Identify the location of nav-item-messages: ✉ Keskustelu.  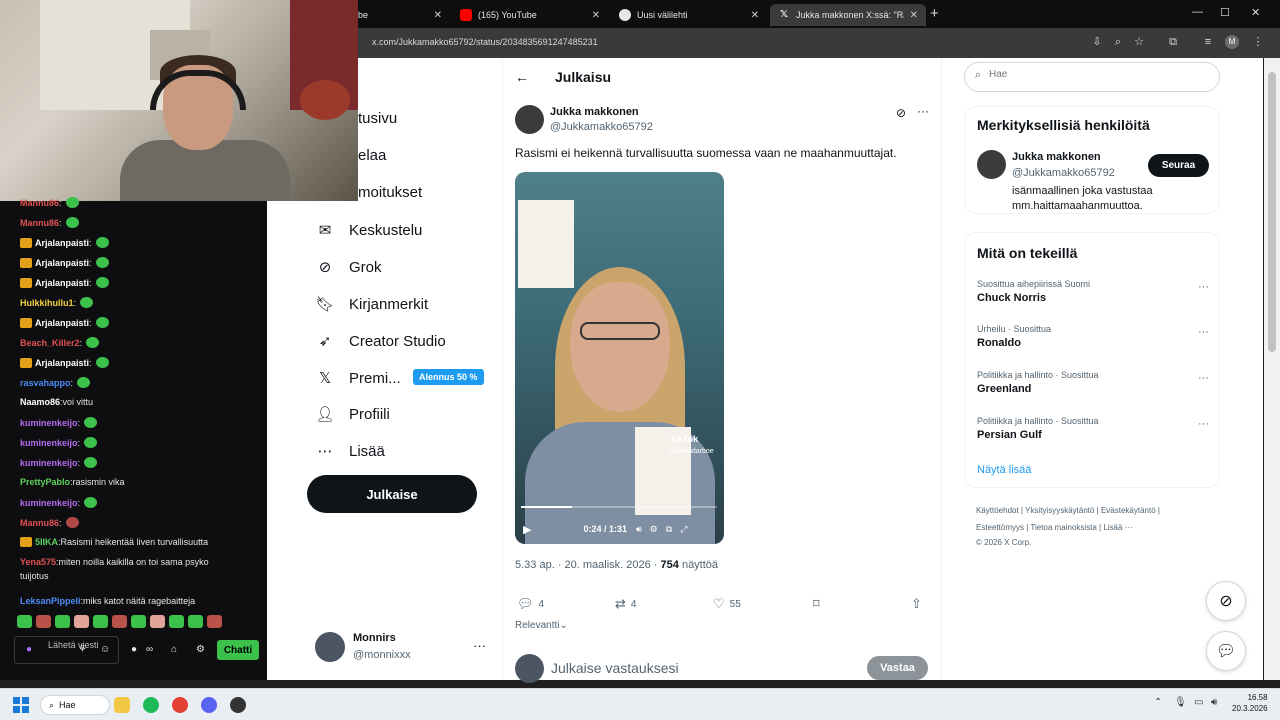
(369, 230).